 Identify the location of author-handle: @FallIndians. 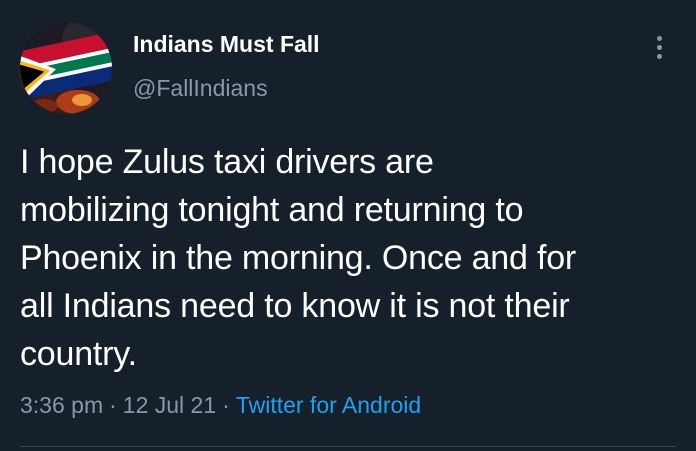
(200, 88).